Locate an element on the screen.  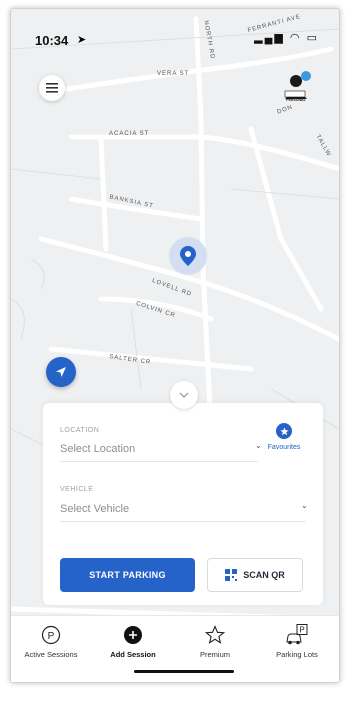
tab-active-sessions: P Active Sessions is located at coordinates (51, 641).